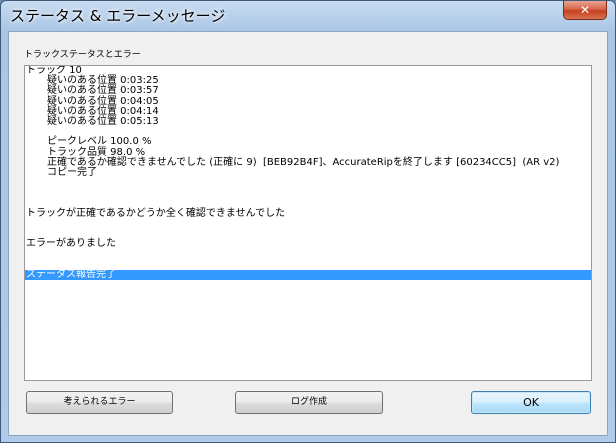 The height and width of the screenshot is (443, 616). I want to click on log-line: エラーがありました, so click(308, 243).